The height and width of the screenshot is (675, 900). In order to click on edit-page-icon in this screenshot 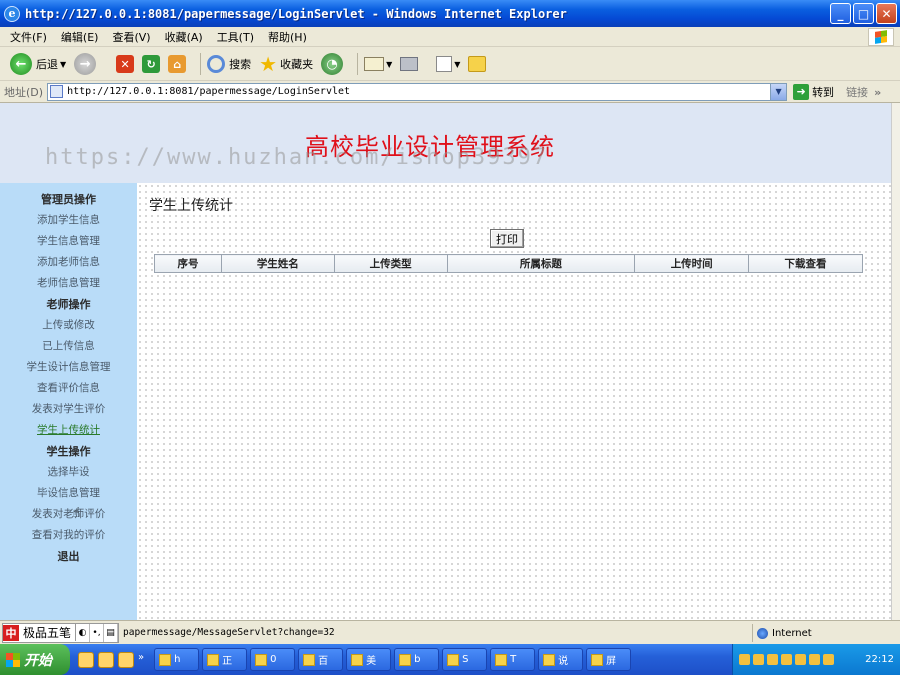, I will do `click(444, 64)`.